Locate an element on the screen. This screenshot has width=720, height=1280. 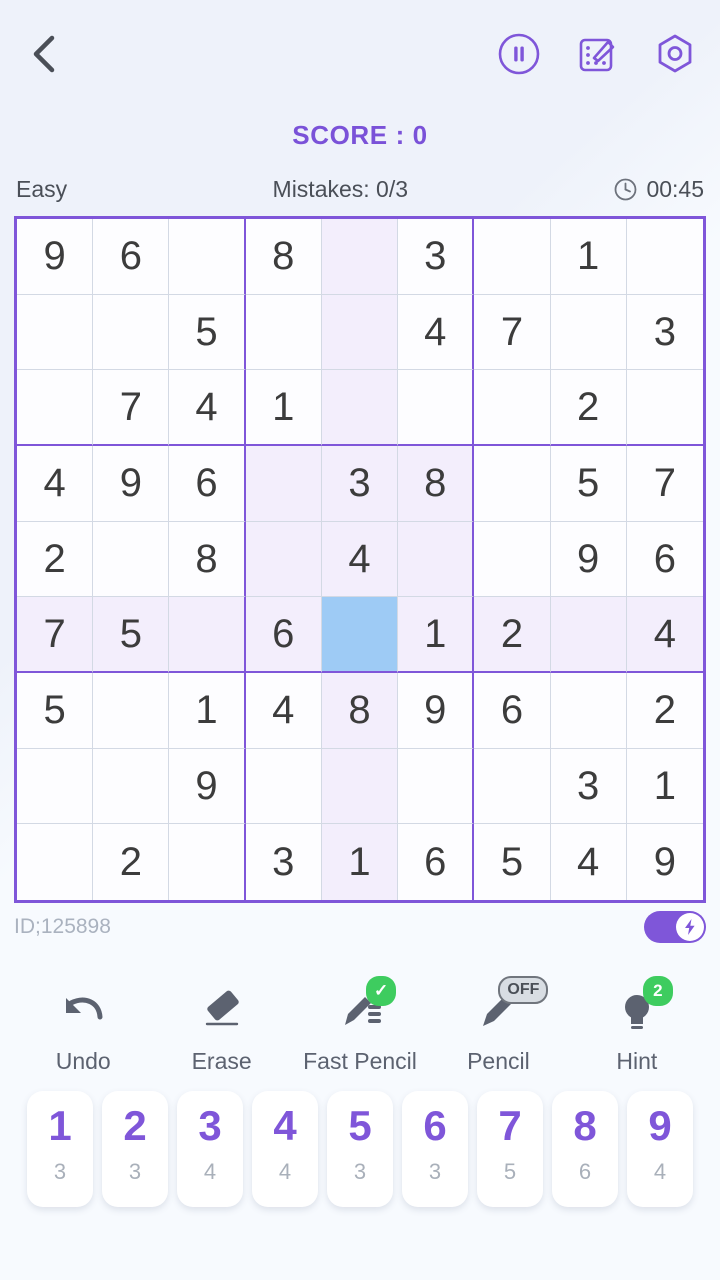
number-key-8: 86 is located at coordinates (585, 1149).